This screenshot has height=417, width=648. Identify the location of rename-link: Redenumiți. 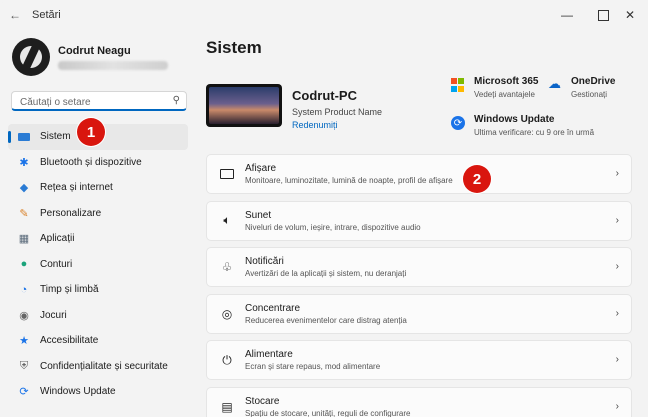
(337, 125).